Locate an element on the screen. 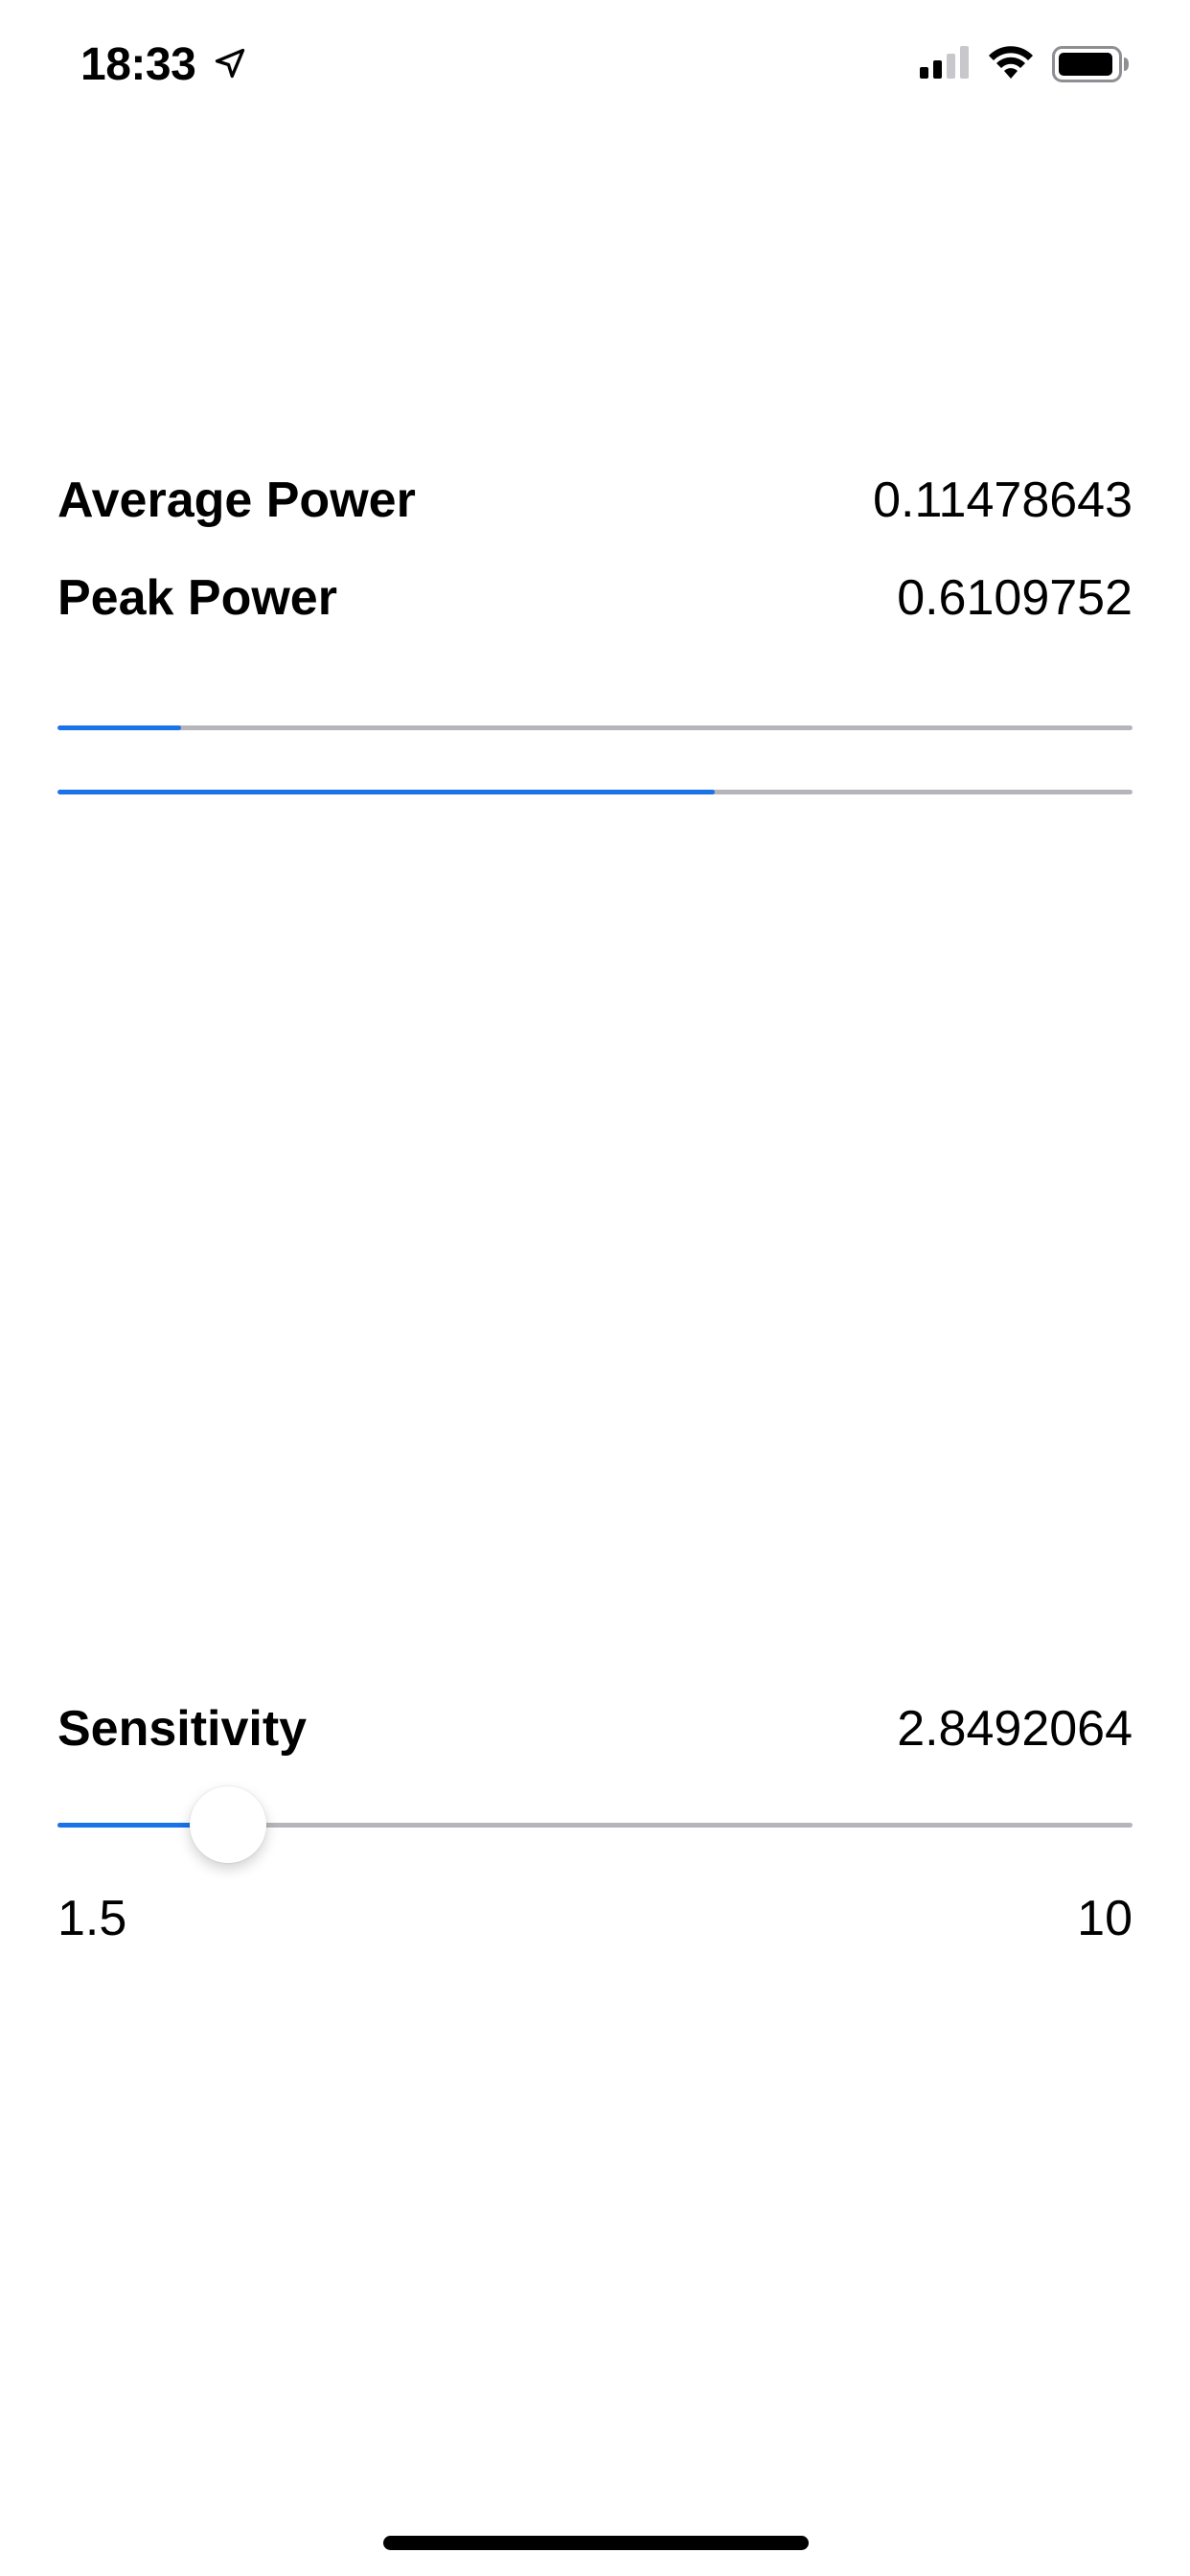  peak-power-meter is located at coordinates (595, 792).